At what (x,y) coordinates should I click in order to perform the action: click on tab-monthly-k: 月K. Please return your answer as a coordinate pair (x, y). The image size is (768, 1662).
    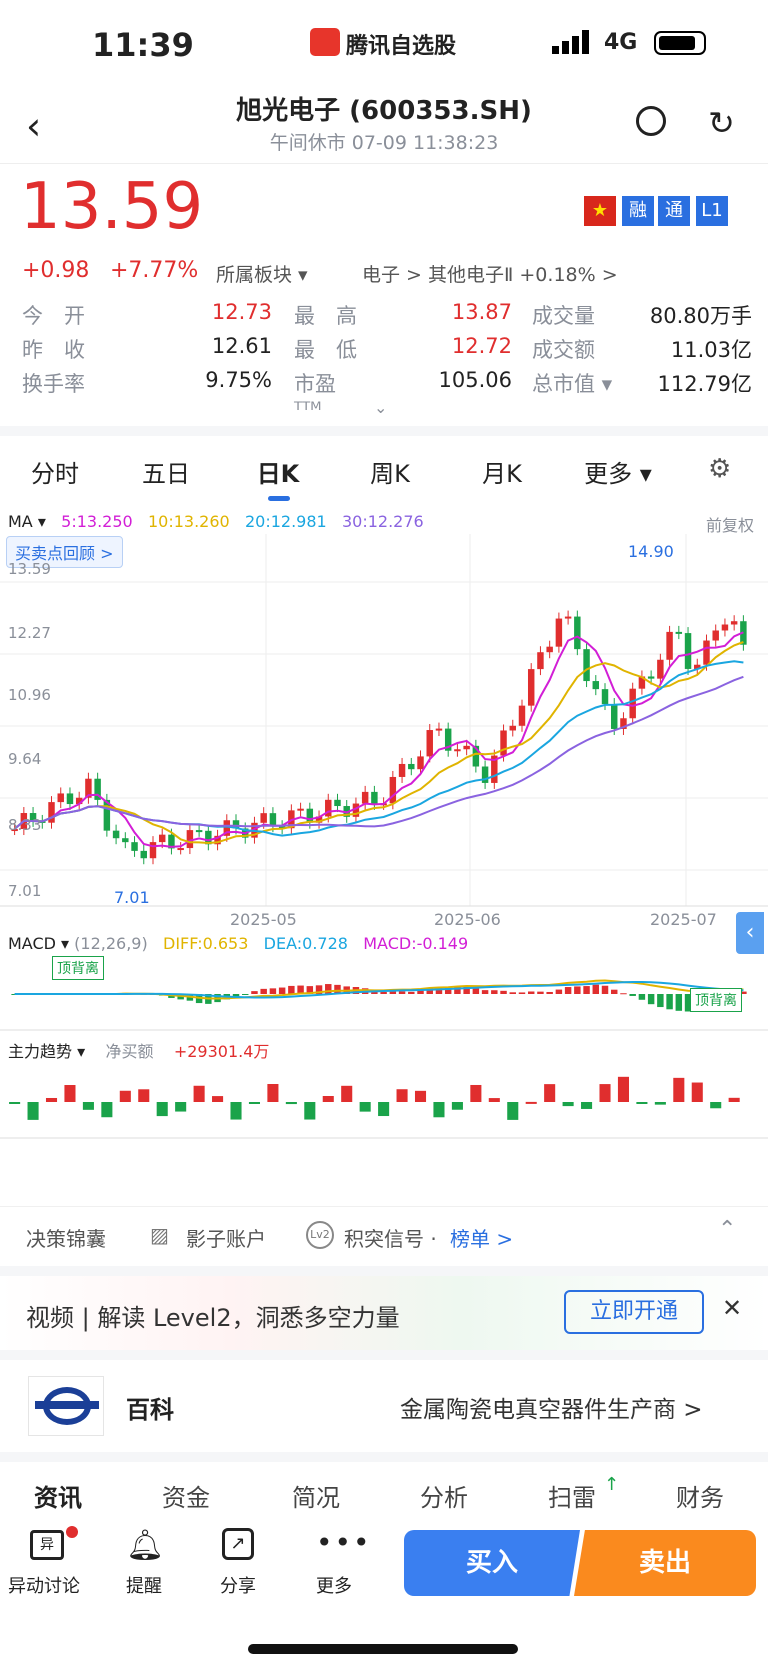
    Looking at the image, I should click on (502, 471).